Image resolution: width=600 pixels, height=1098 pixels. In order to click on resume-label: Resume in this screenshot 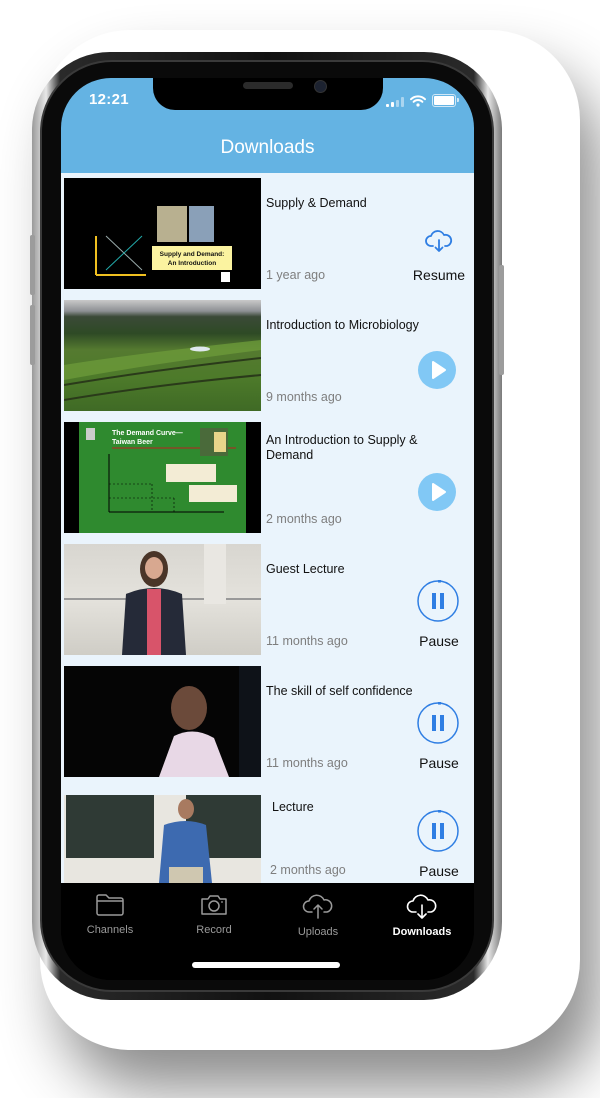, I will do `click(439, 275)`.